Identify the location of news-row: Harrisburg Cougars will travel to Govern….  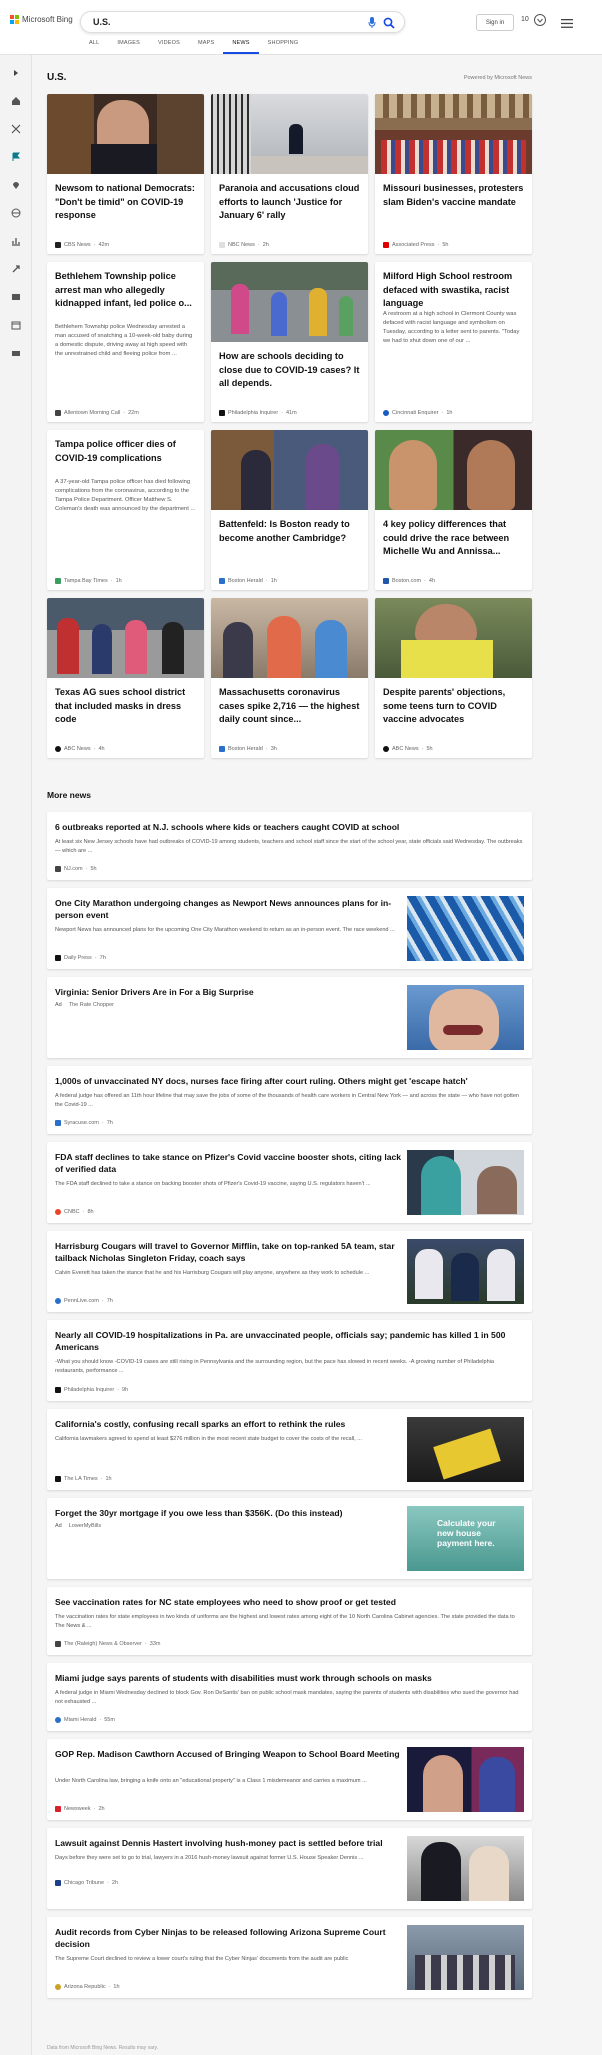
(289, 1271).